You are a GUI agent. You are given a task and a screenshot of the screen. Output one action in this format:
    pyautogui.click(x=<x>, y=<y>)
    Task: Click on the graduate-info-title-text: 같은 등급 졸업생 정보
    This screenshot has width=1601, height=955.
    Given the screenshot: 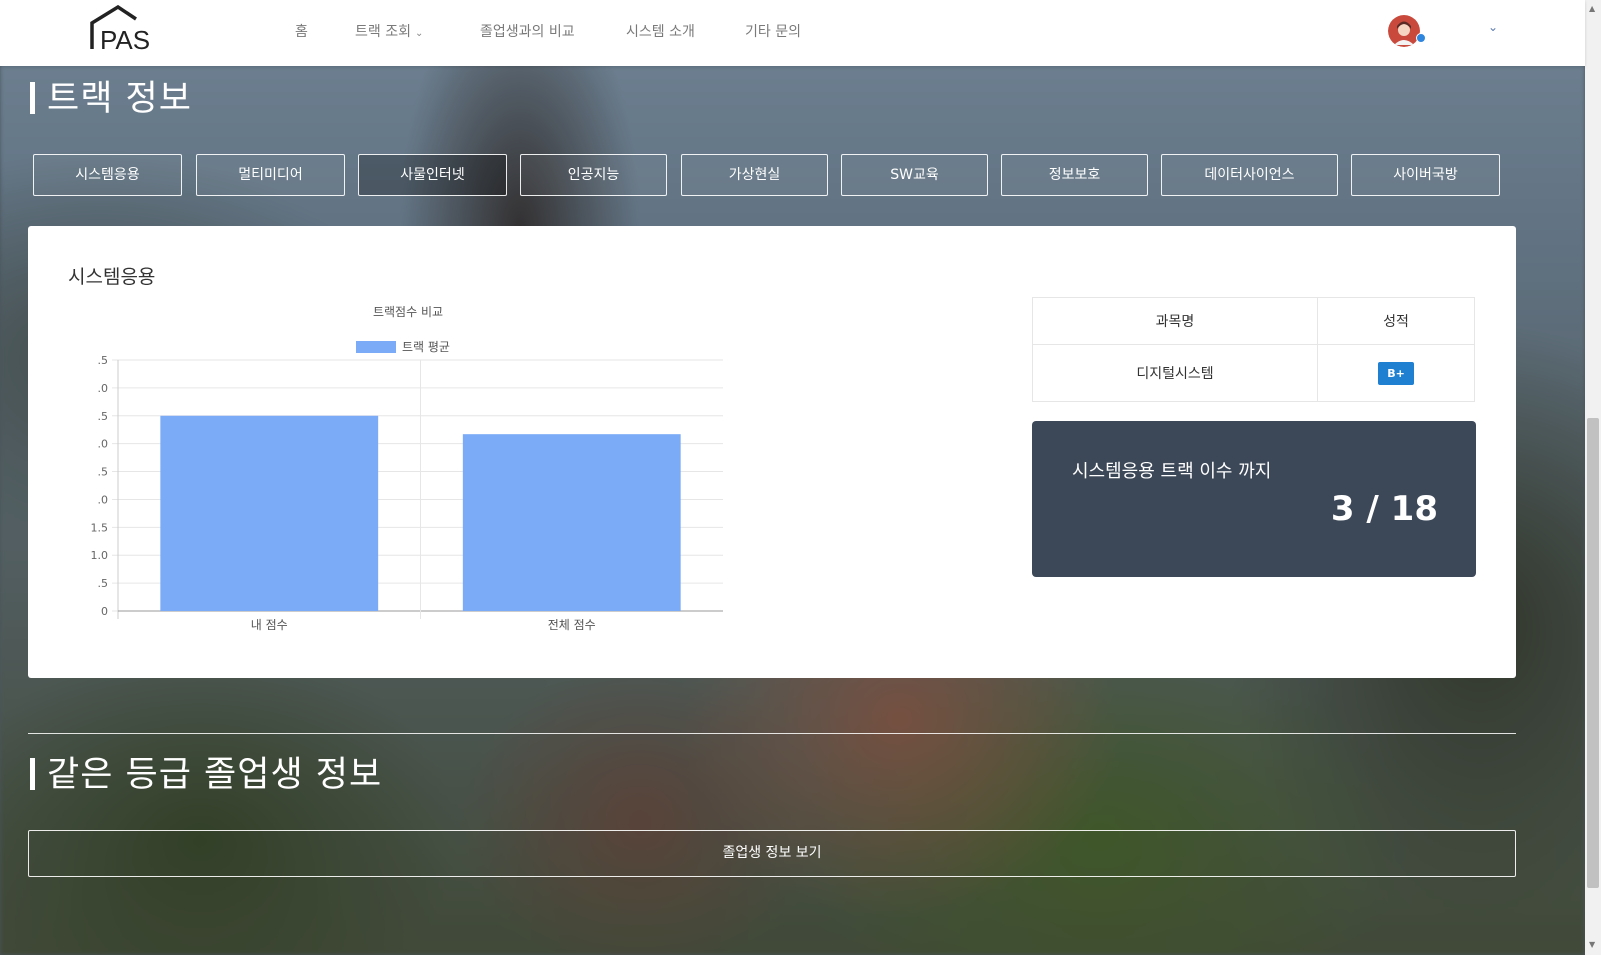 What is the action you would take?
    pyautogui.click(x=215, y=775)
    